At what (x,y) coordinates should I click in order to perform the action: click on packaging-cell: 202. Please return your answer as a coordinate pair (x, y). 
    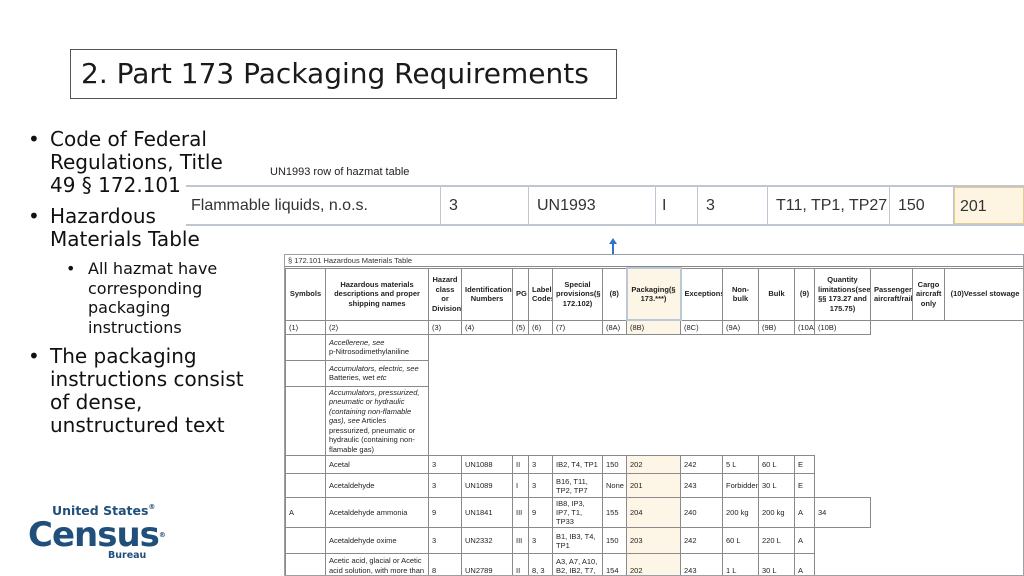
    Looking at the image, I should click on (653, 464).